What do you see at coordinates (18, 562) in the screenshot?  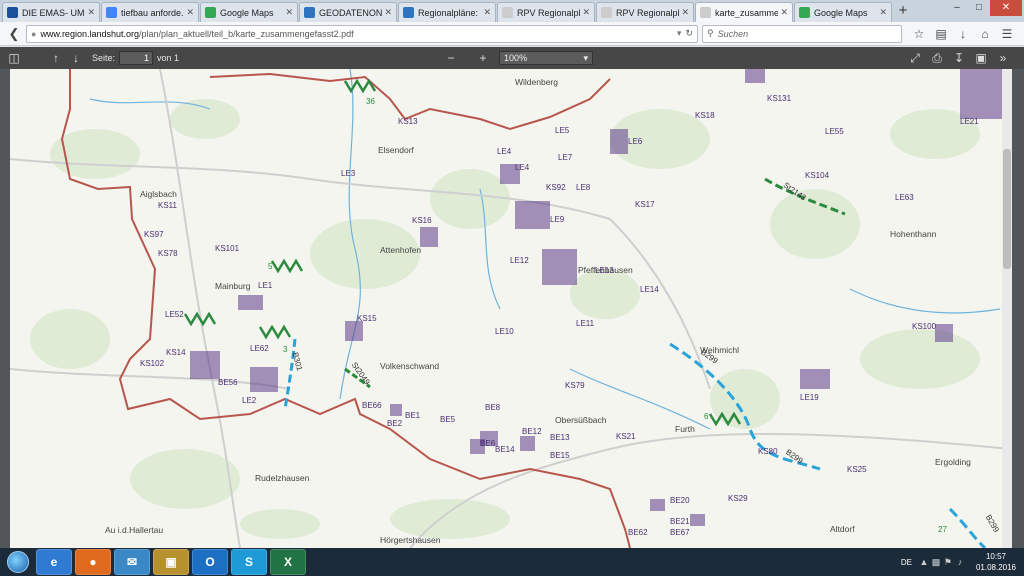 I see `start-button` at bounding box center [18, 562].